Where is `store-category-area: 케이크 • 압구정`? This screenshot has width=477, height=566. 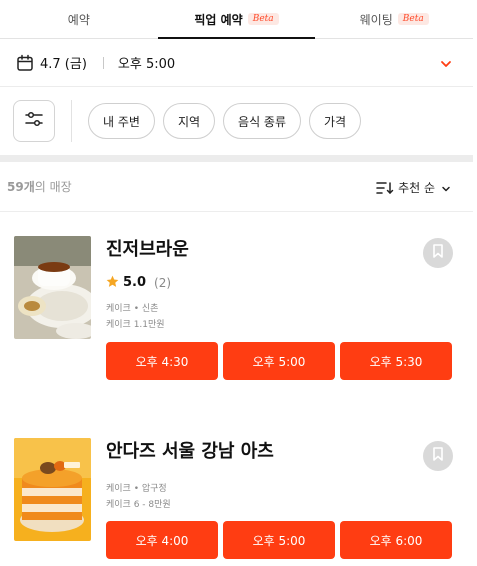
store-category-area: 케이크 • 압구정 is located at coordinates (136, 489).